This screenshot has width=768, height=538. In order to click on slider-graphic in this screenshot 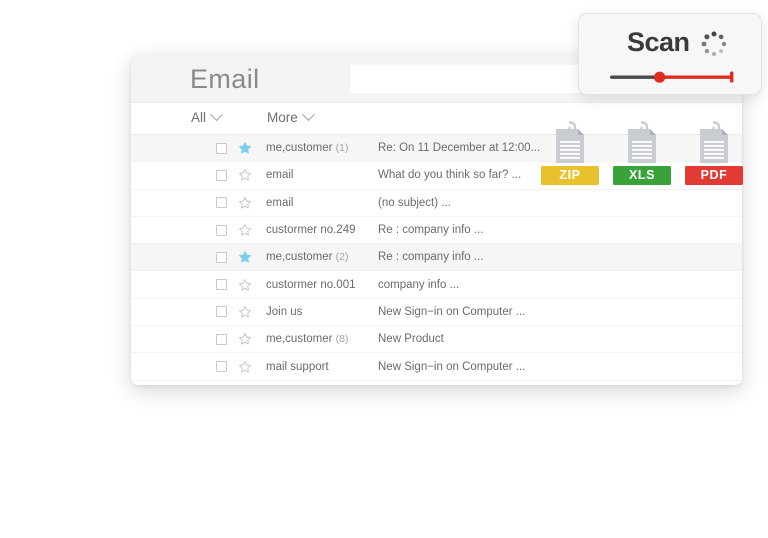, I will do `click(672, 77)`.